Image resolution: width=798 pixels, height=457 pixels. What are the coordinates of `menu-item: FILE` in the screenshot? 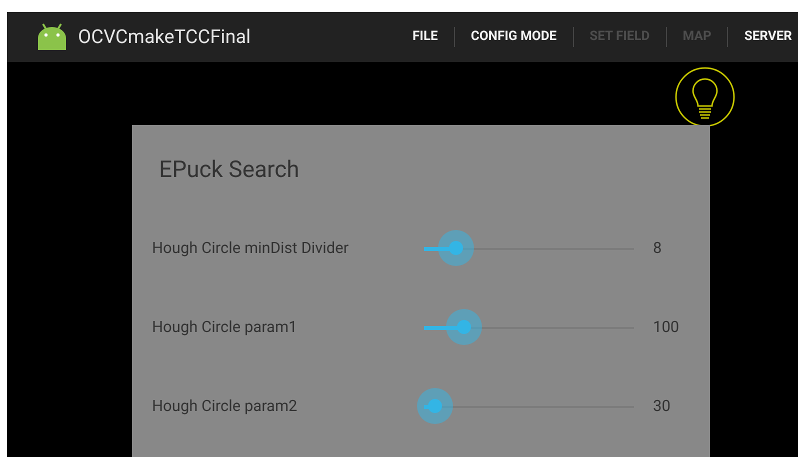 It's located at (425, 37).